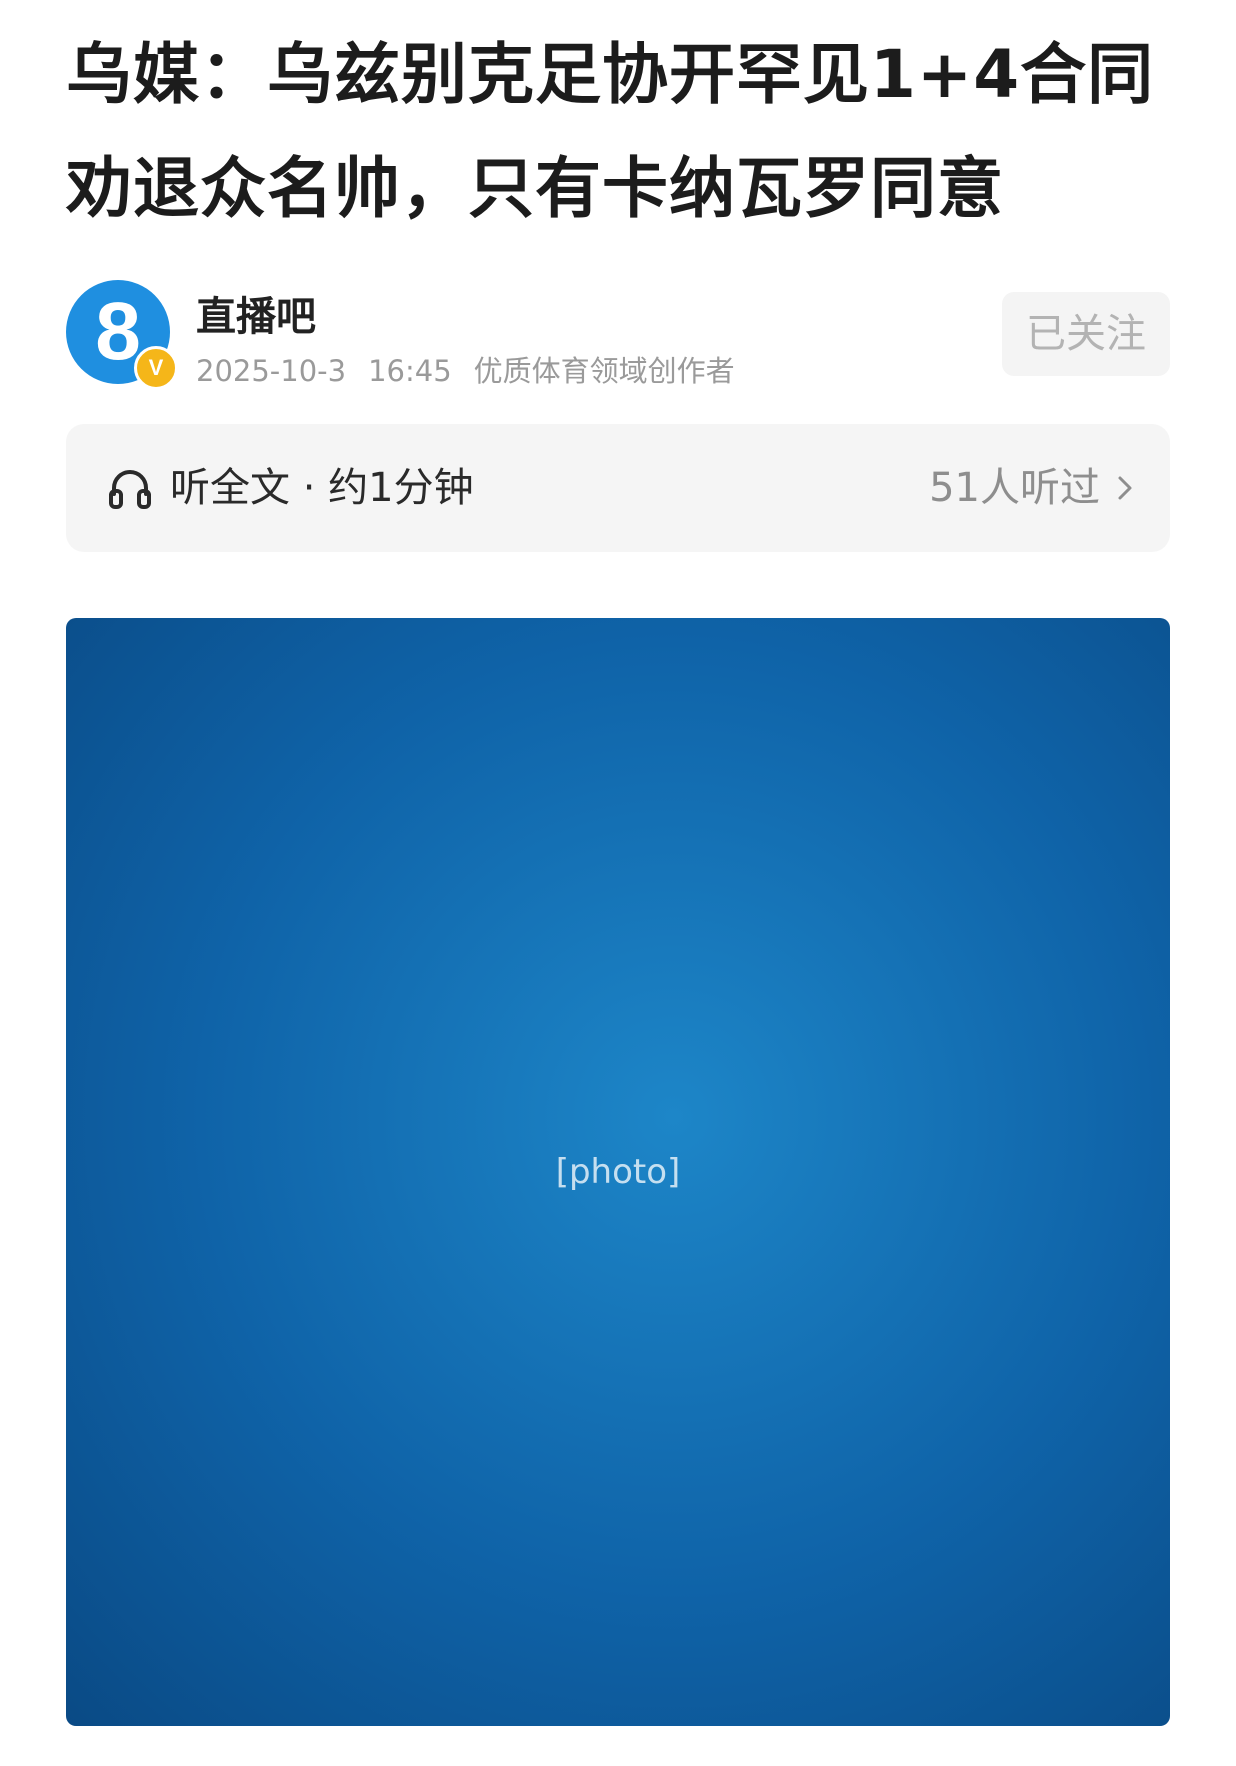 Image resolution: width=1236 pixels, height=1766 pixels. Describe the element at coordinates (1125, 488) in the screenshot. I see `chevron-right-icon` at that location.